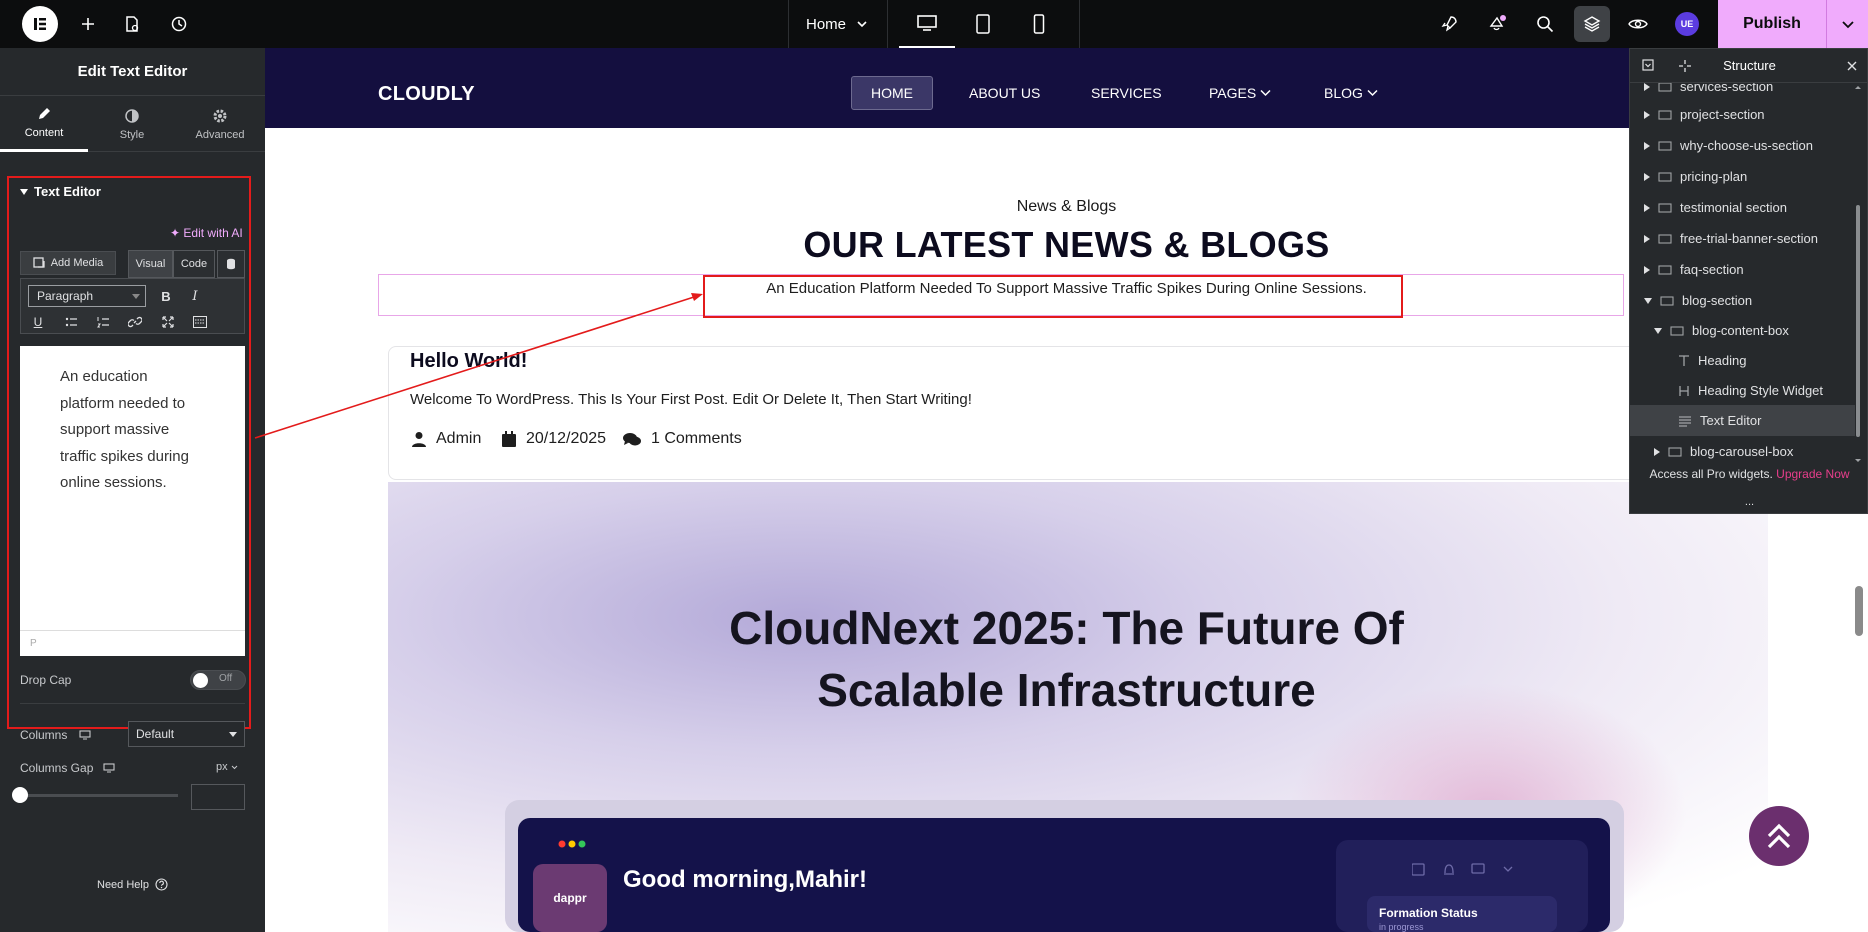 The height and width of the screenshot is (932, 1868). What do you see at coordinates (927, 24) in the screenshot?
I see `desktop-view-button` at bounding box center [927, 24].